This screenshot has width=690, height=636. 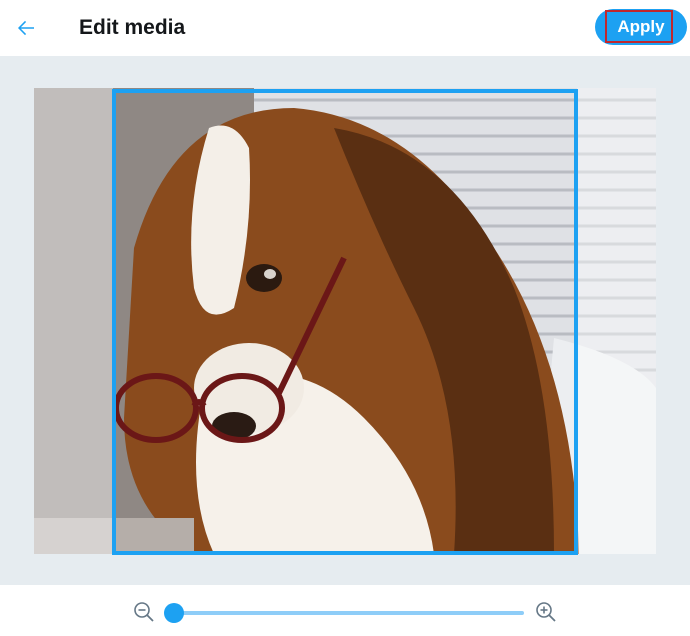 What do you see at coordinates (345, 28) in the screenshot?
I see `dialog-header: Edit media Apply` at bounding box center [345, 28].